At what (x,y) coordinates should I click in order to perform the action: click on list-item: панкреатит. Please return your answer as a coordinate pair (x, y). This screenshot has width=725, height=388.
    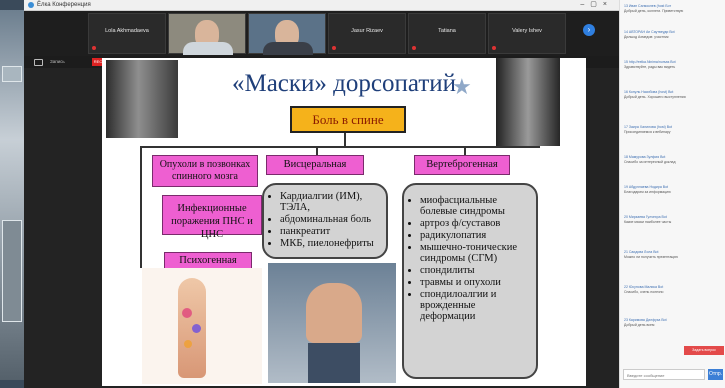
    Looking at the image, I should click on (330, 231).